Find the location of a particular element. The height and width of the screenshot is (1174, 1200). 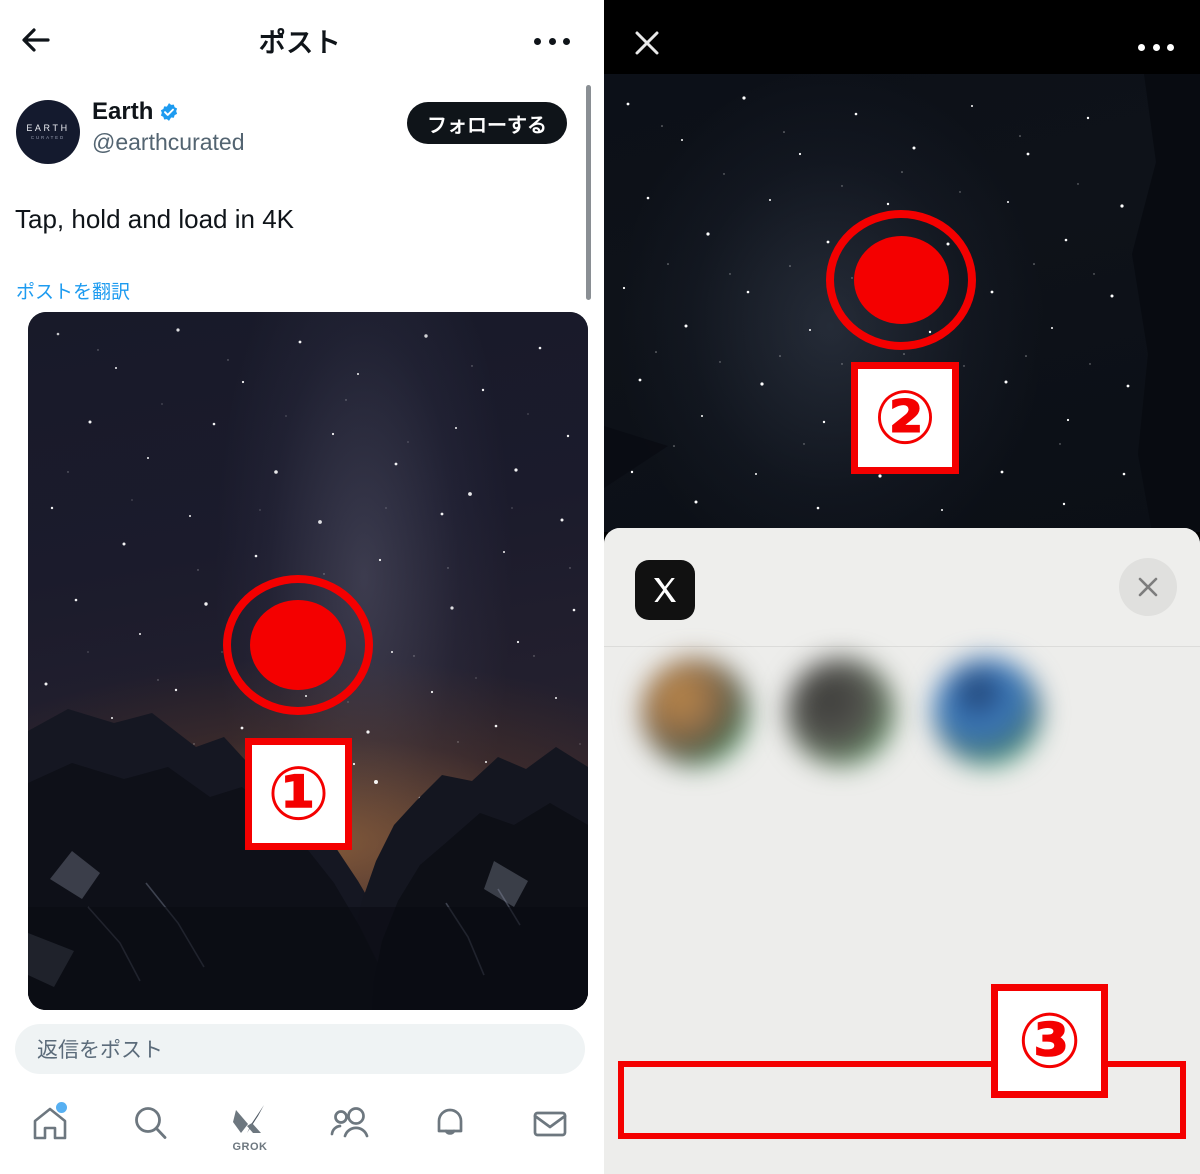

x-app-icon is located at coordinates (665, 590).